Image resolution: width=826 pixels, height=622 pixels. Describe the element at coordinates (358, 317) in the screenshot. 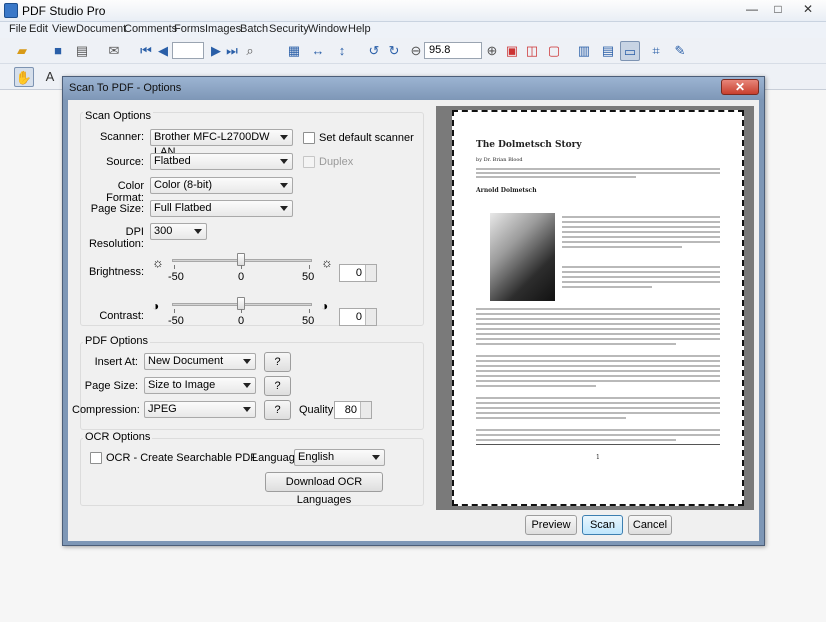

I see `contrast-spinner: 0` at that location.